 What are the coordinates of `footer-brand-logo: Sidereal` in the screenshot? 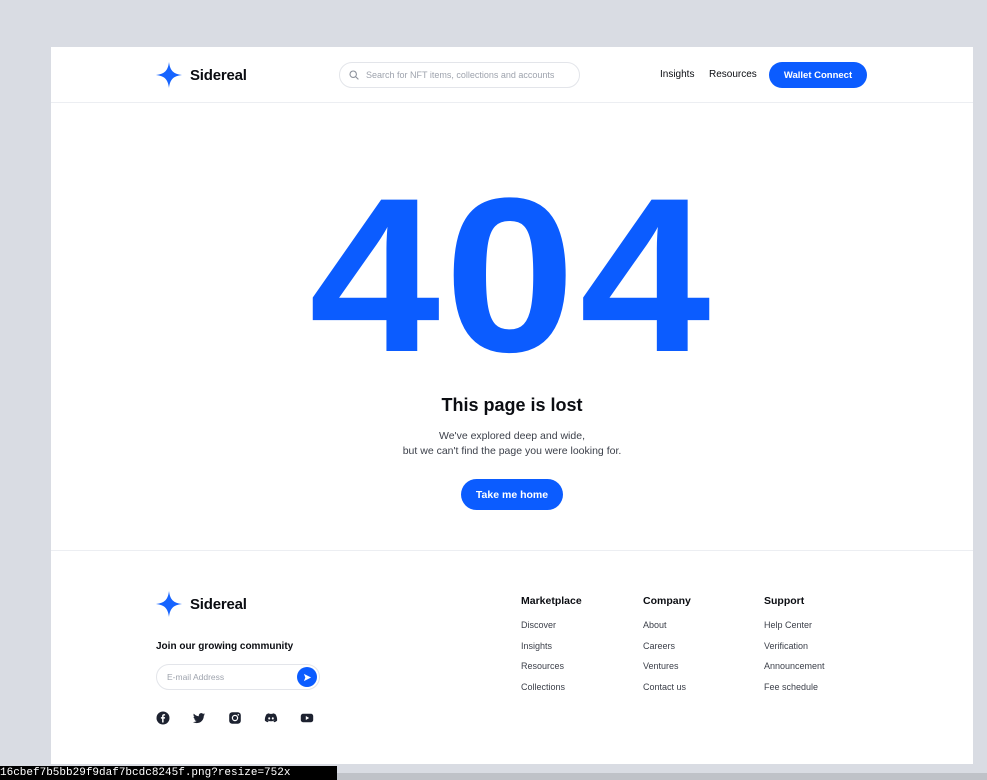 It's located at (201, 604).